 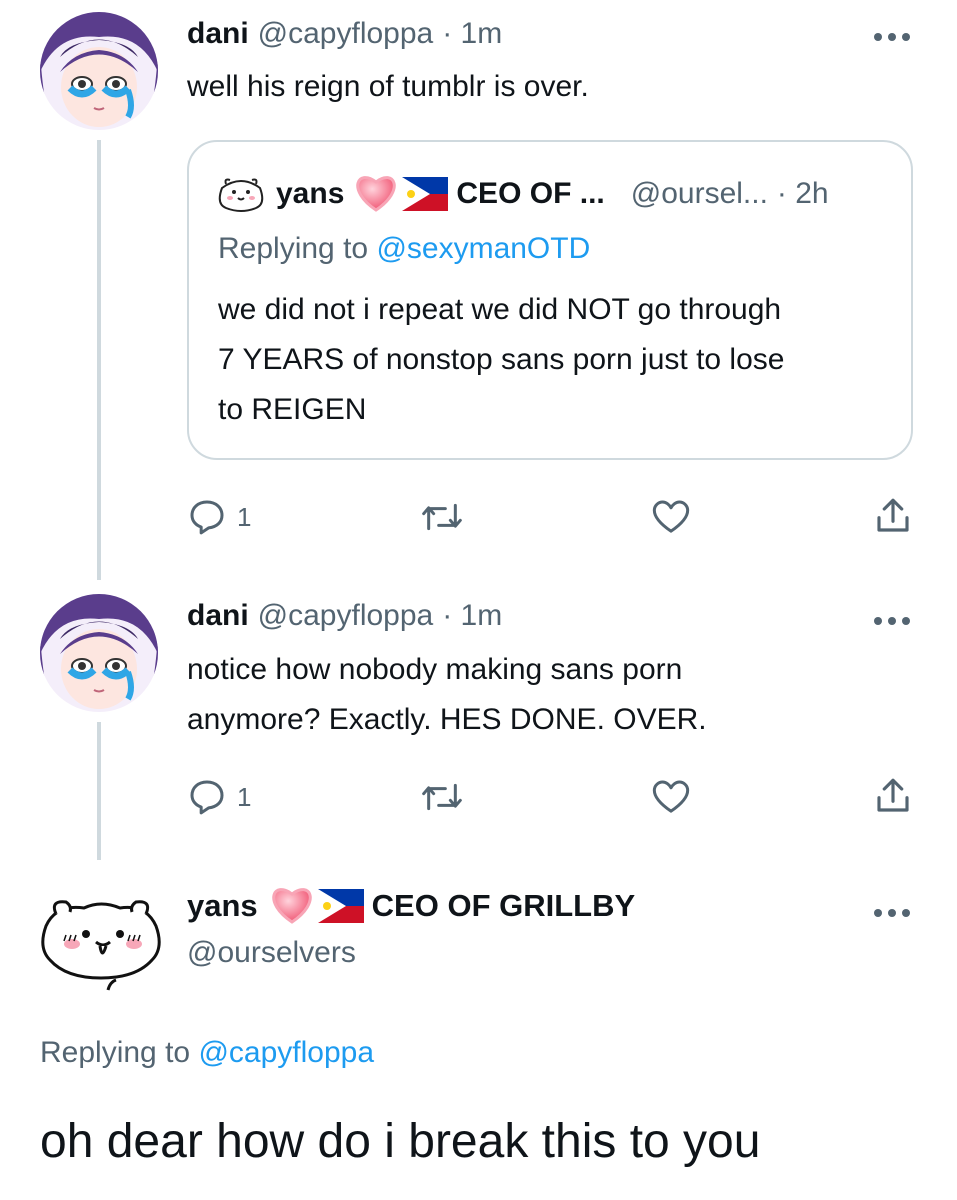 I want to click on tweet2-header: dani @capyfloppa · 1m, so click(x=344, y=616).